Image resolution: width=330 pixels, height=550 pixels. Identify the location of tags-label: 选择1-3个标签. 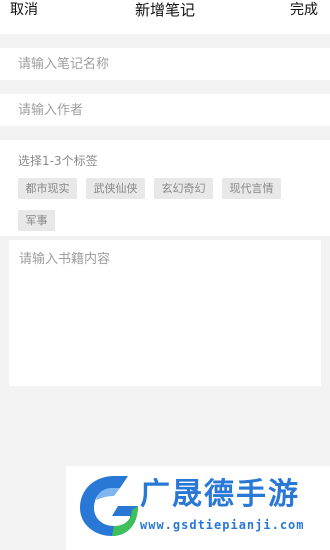
(58, 161).